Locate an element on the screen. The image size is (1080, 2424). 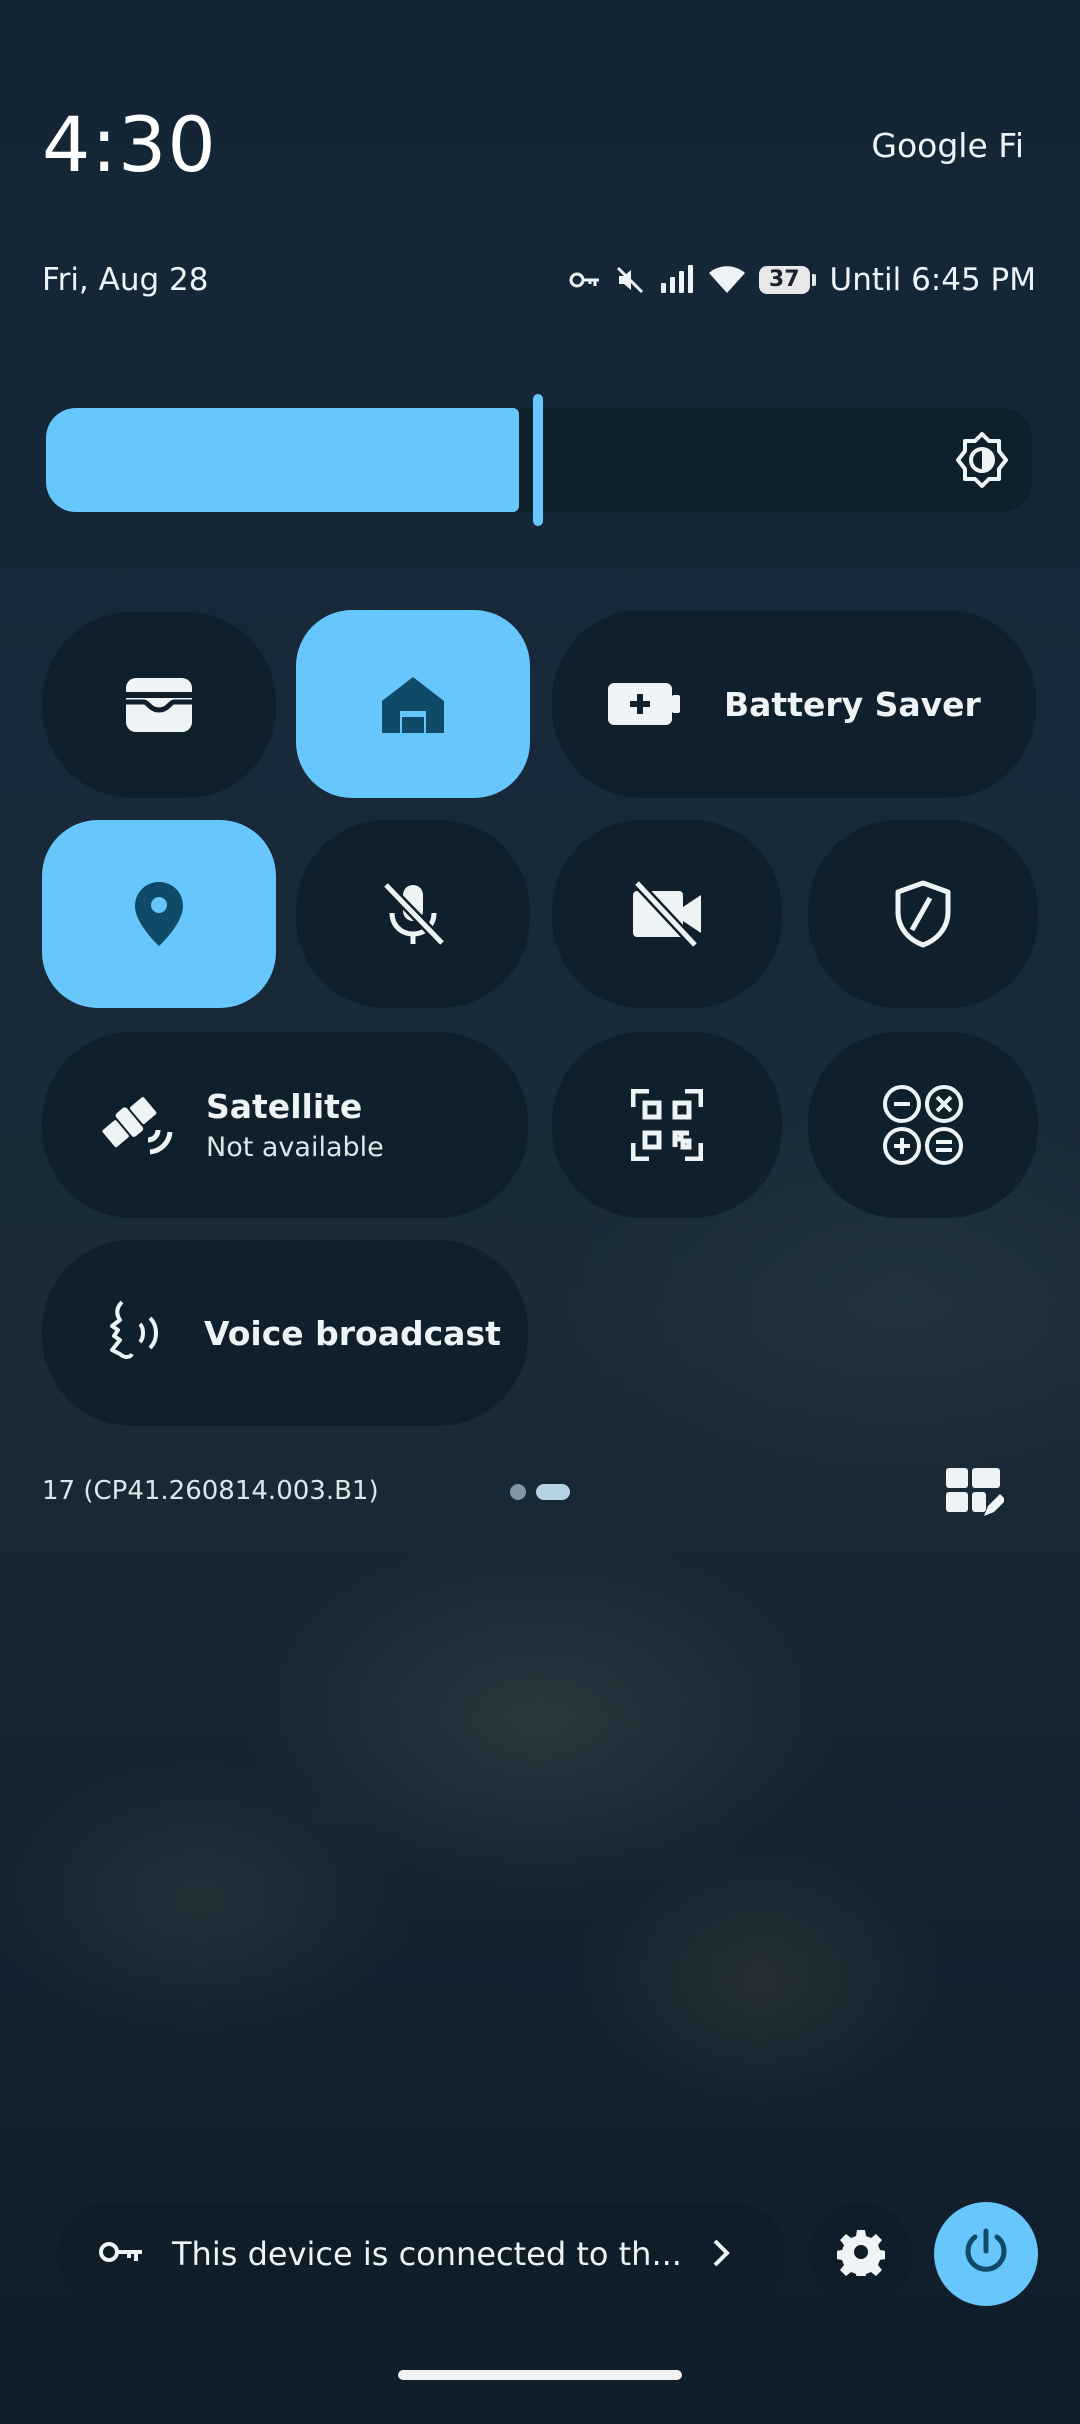
voice-broadcast-icon is located at coordinates (135, 1333).